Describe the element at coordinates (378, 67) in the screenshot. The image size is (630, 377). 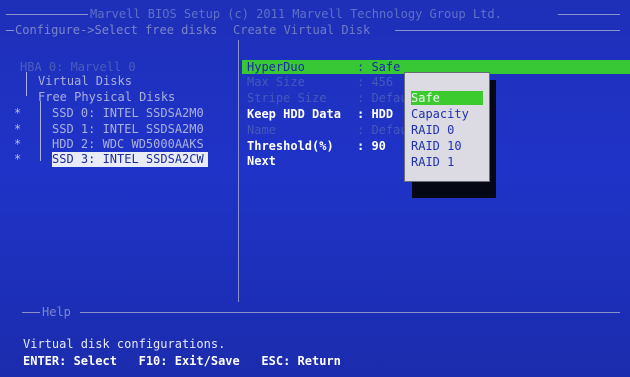
I see `hyperduo-value: : Safe` at that location.